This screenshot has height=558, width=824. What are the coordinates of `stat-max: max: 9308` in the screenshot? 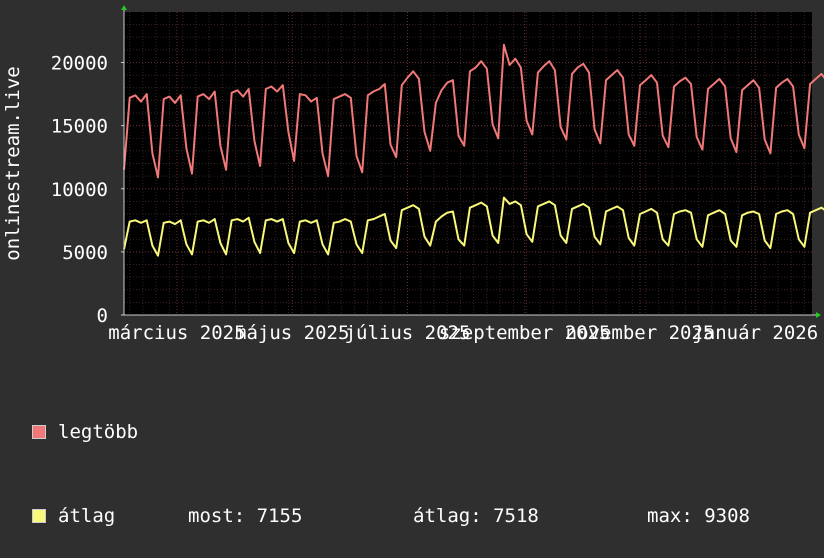 It's located at (698, 516).